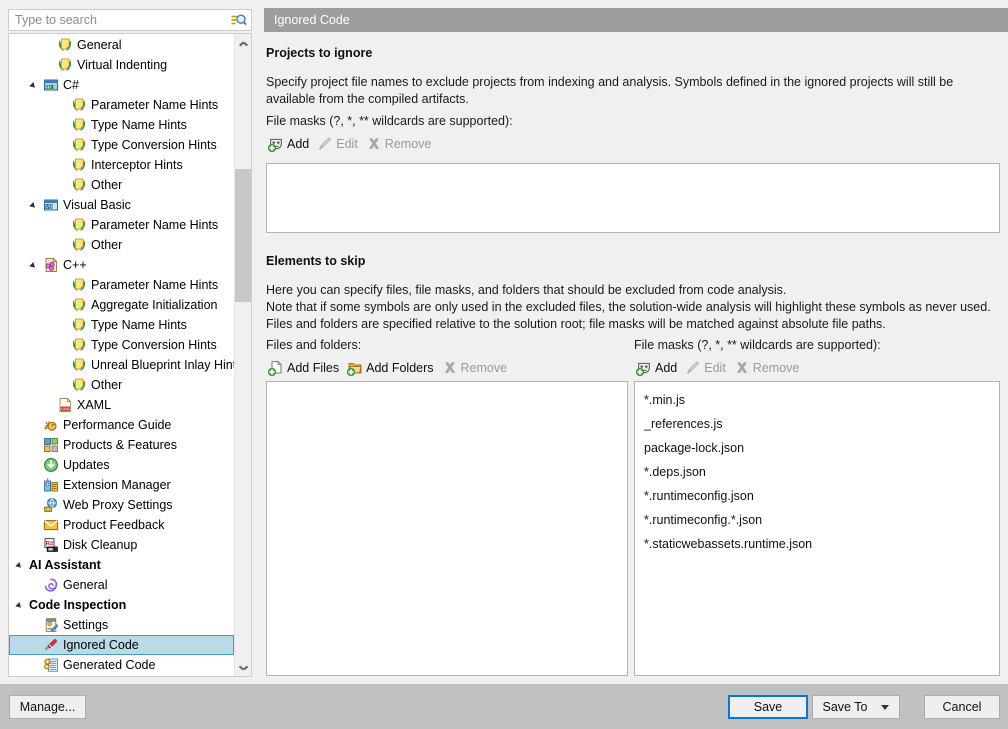 This screenshot has width=1008, height=729. Describe the element at coordinates (121, 665) in the screenshot. I see `tree-item-generated-code: Generated Code` at that location.